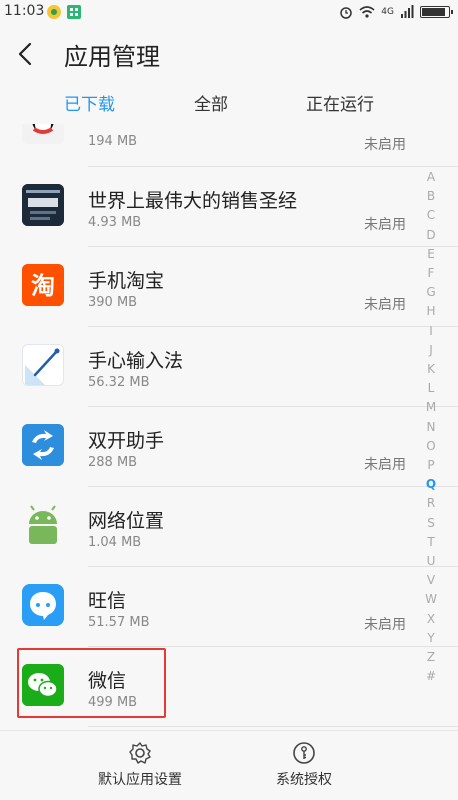 This screenshot has height=800, width=458. Describe the element at coordinates (431, 331) in the screenshot. I see `index-letter-i: I` at that location.